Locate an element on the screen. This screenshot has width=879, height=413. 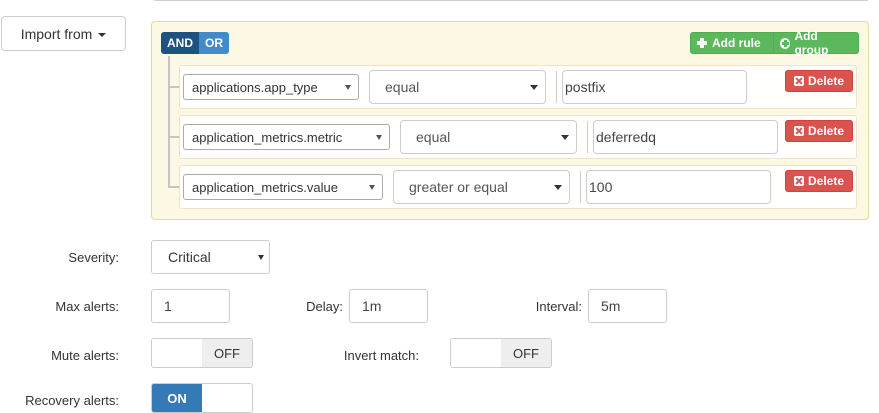
interval-value: 5m is located at coordinates (611, 306).